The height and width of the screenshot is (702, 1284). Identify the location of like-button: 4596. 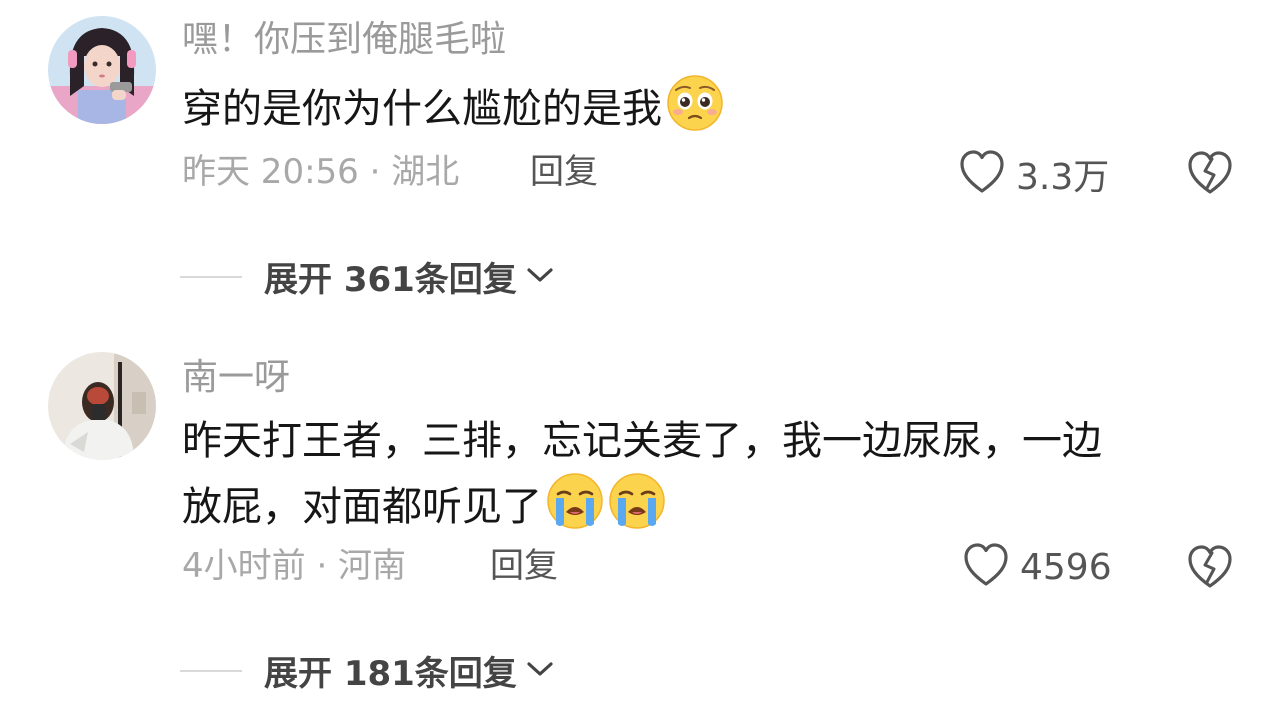
(1037, 567).